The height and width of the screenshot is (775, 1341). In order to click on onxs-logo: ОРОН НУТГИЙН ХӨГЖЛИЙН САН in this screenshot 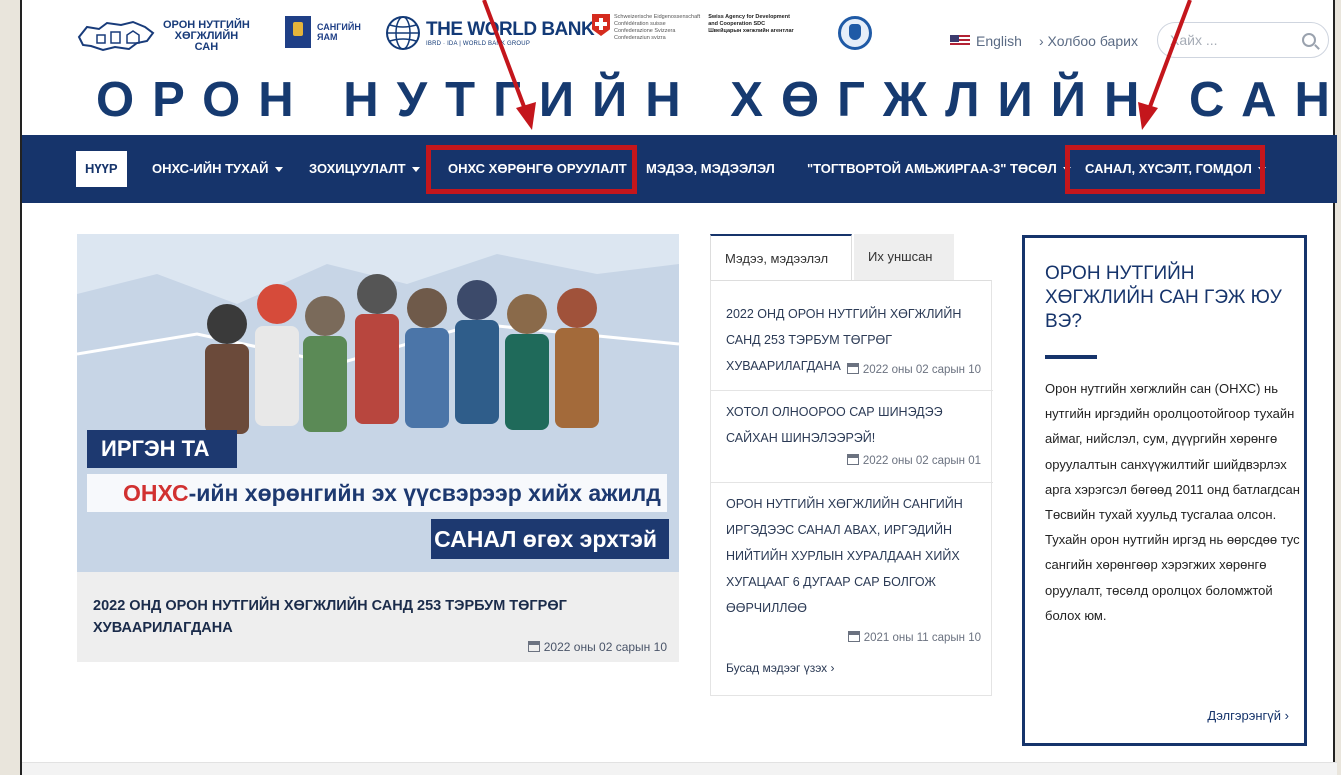, I will do `click(177, 36)`.